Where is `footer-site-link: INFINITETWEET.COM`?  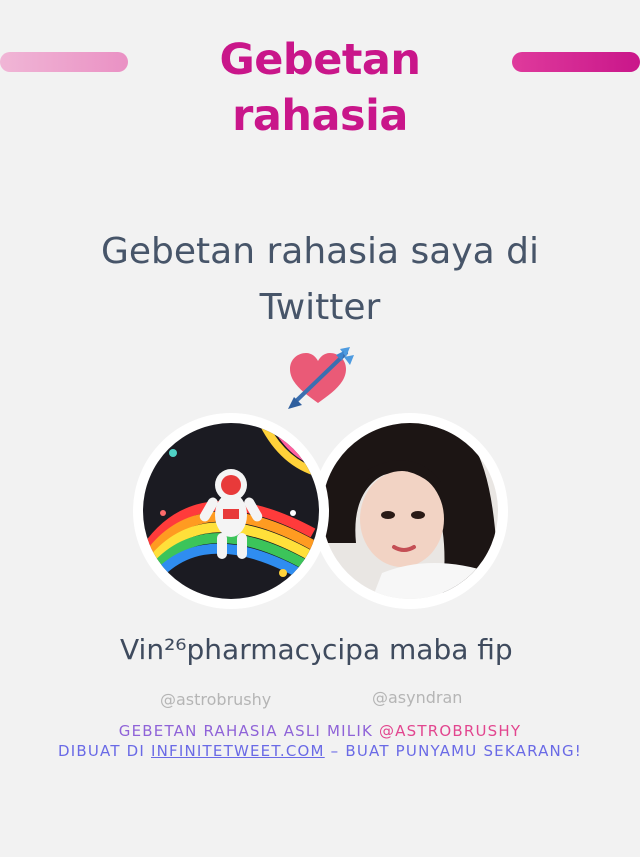 footer-site-link: INFINITETWEET.COM is located at coordinates (238, 751).